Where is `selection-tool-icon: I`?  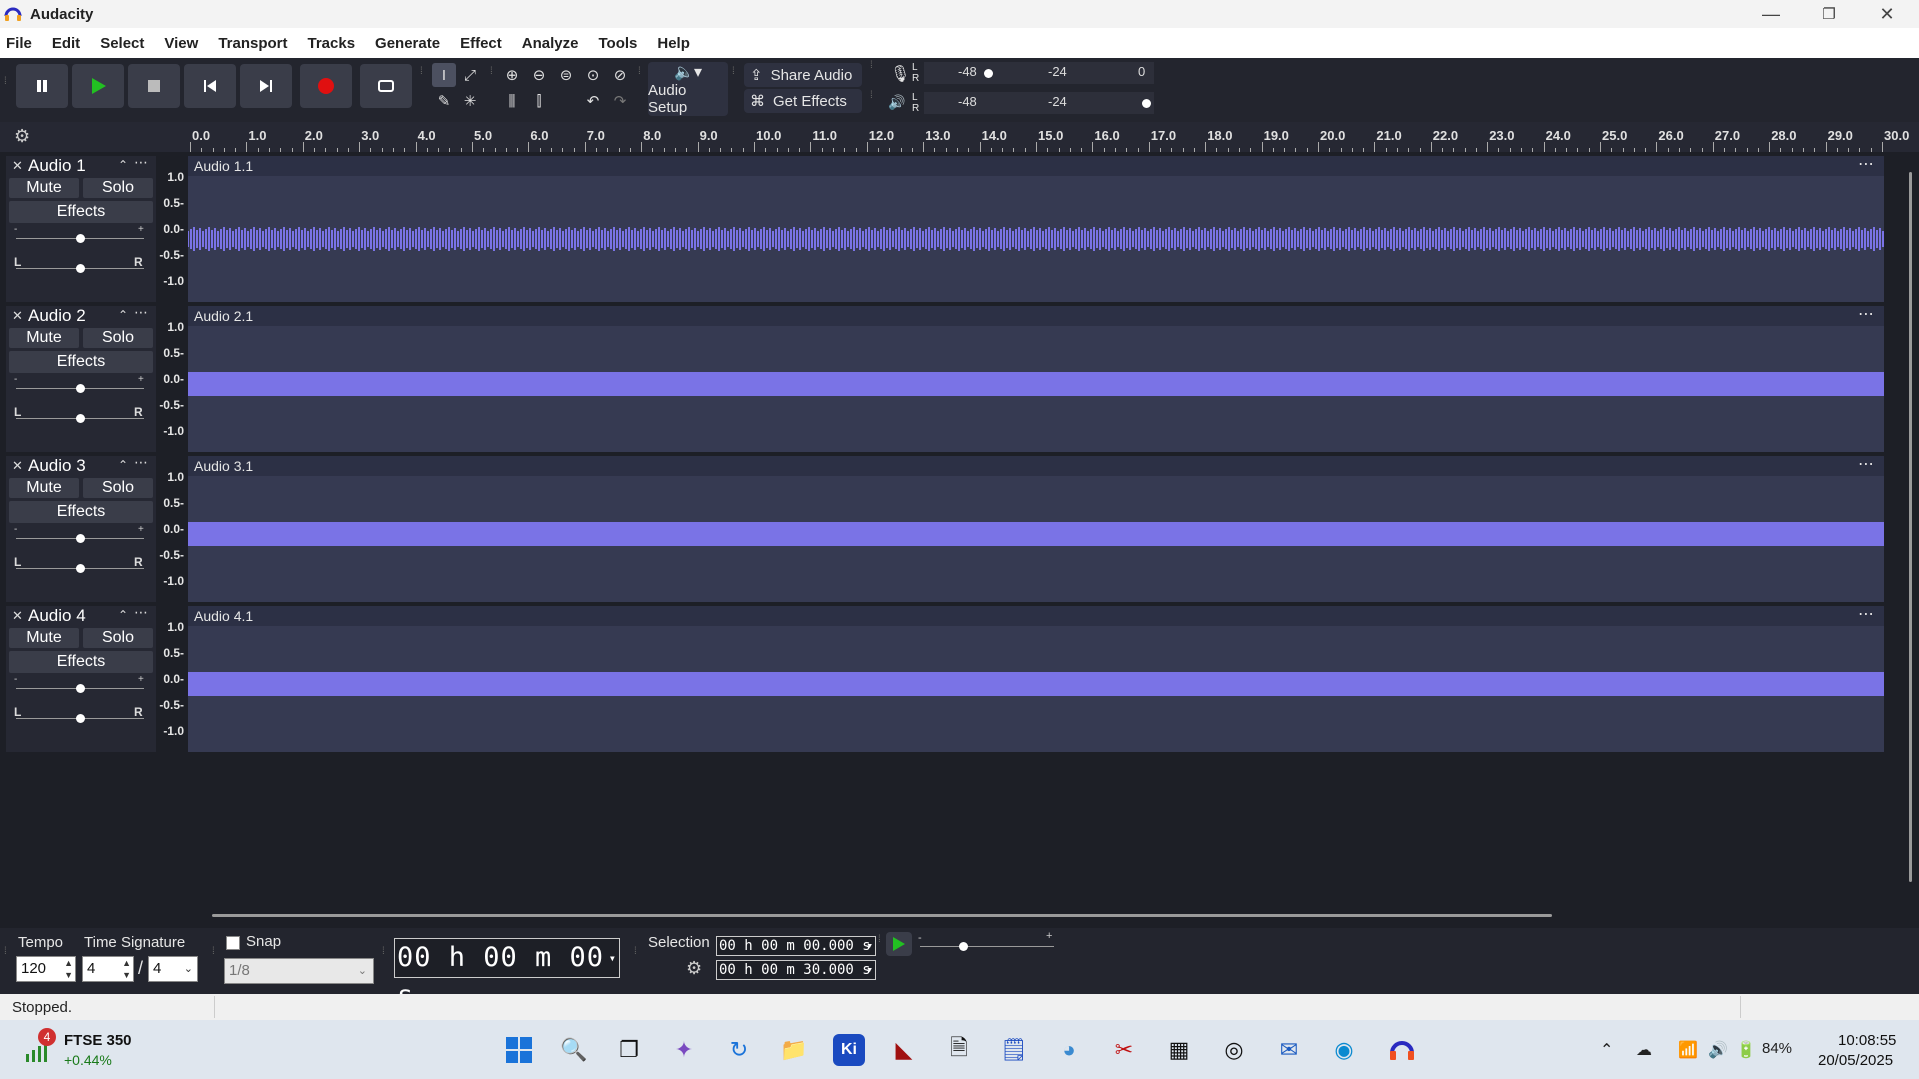
selection-tool-icon: I is located at coordinates (444, 75).